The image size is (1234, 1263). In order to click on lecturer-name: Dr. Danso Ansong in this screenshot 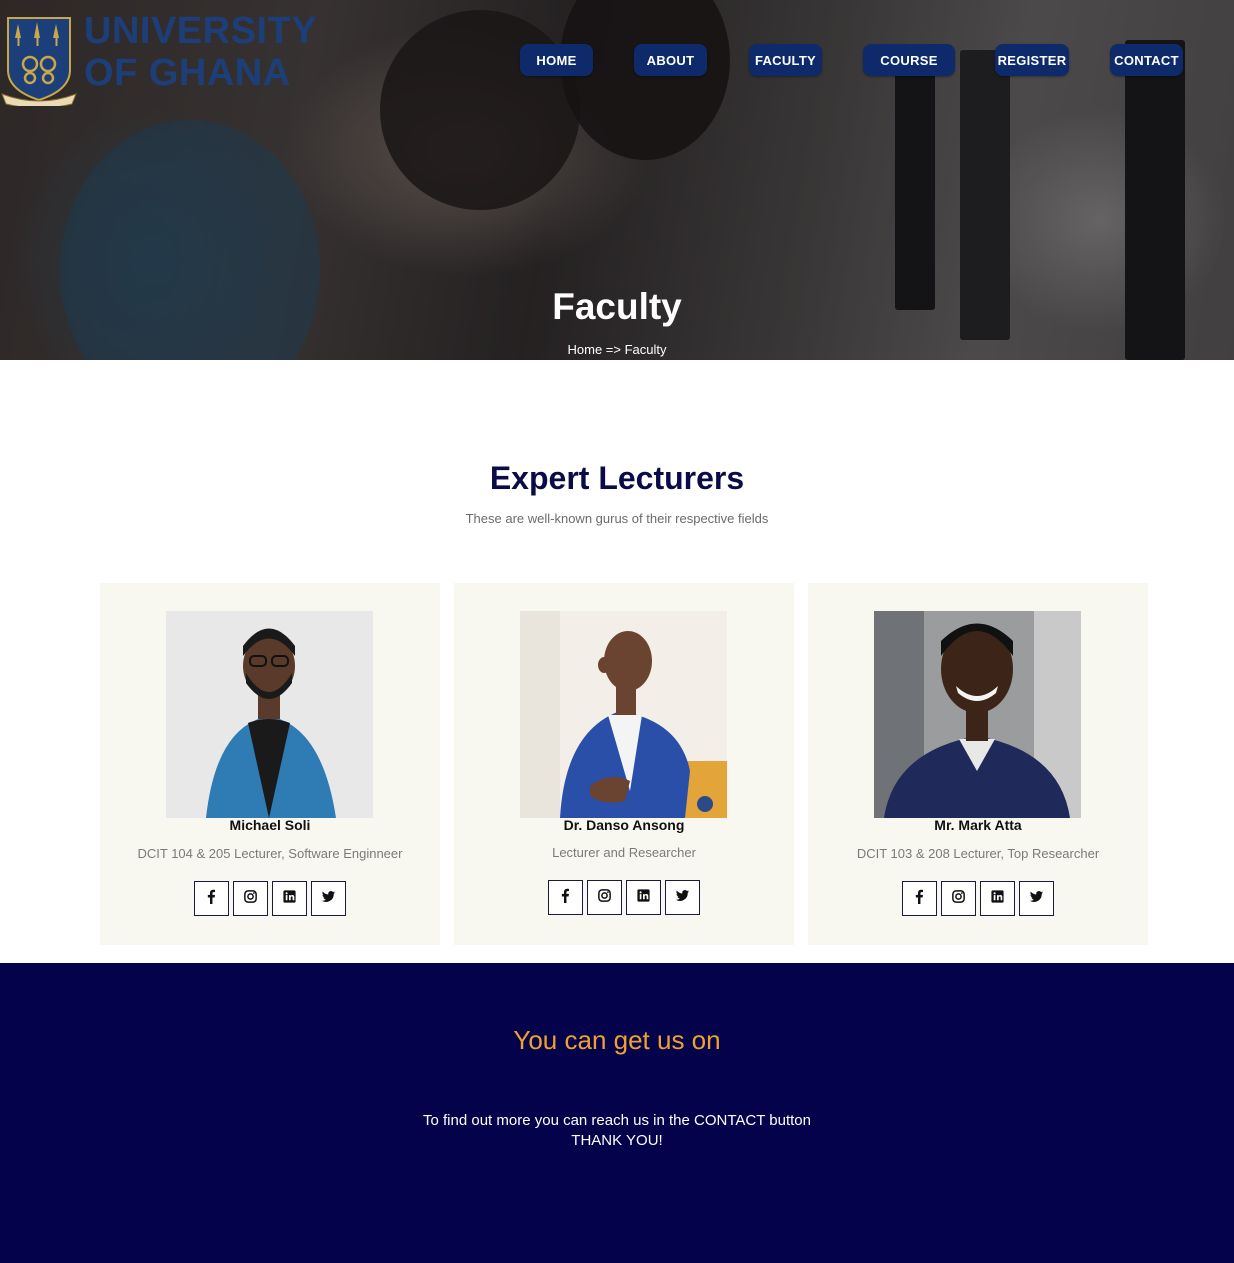, I will do `click(624, 825)`.